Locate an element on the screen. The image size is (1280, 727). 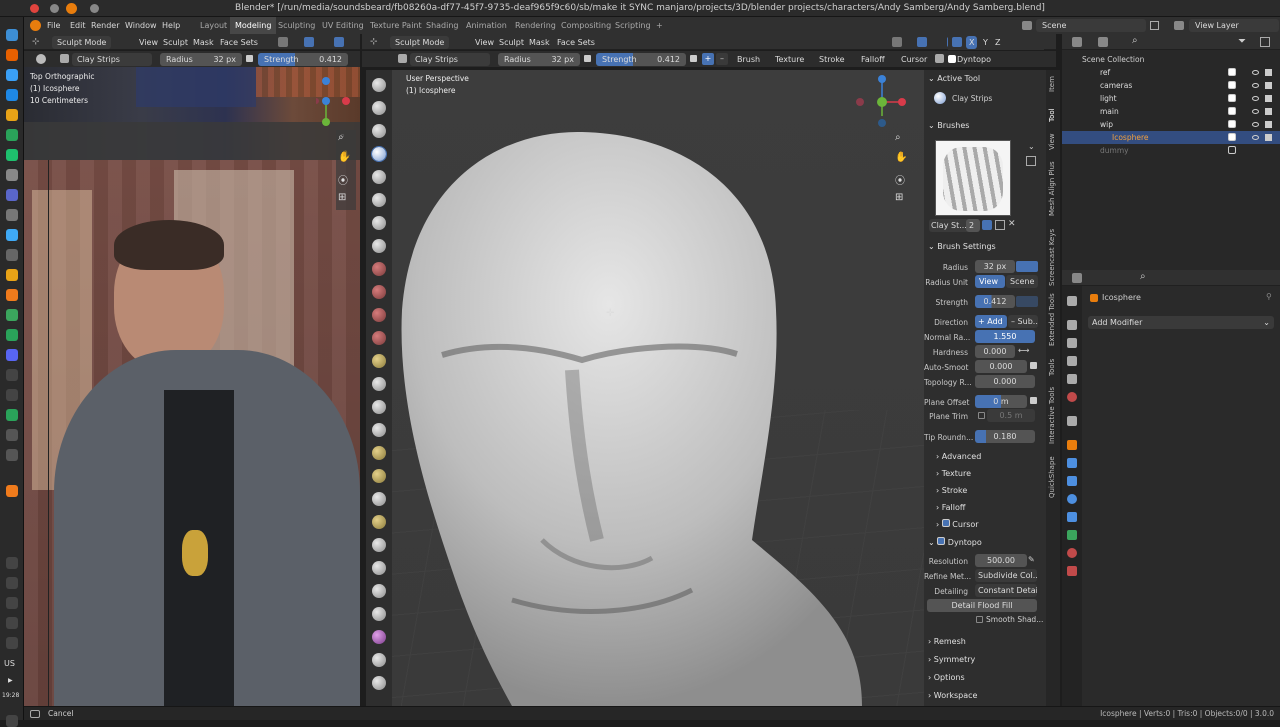
pen-tray-icon is located at coordinates (12, 563).